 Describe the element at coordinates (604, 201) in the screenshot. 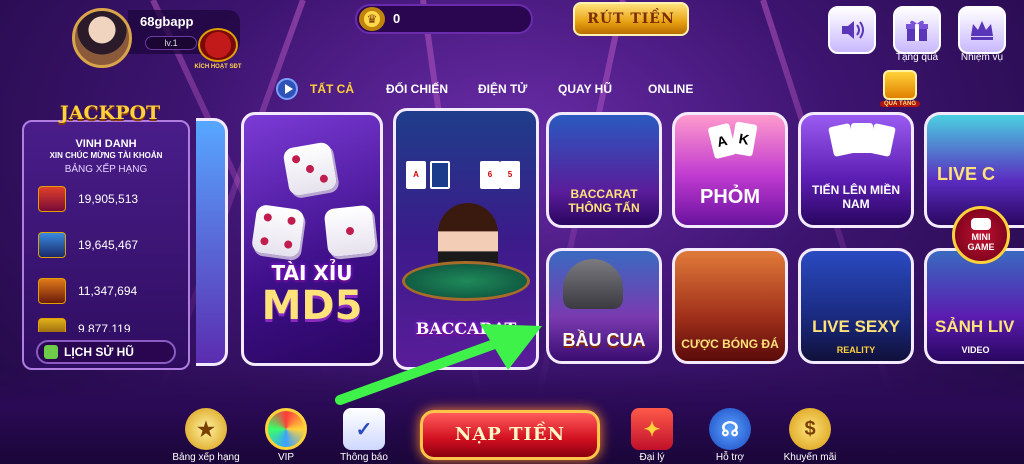

I see `game-label: BACCARAT THÔNG TẤN` at that location.